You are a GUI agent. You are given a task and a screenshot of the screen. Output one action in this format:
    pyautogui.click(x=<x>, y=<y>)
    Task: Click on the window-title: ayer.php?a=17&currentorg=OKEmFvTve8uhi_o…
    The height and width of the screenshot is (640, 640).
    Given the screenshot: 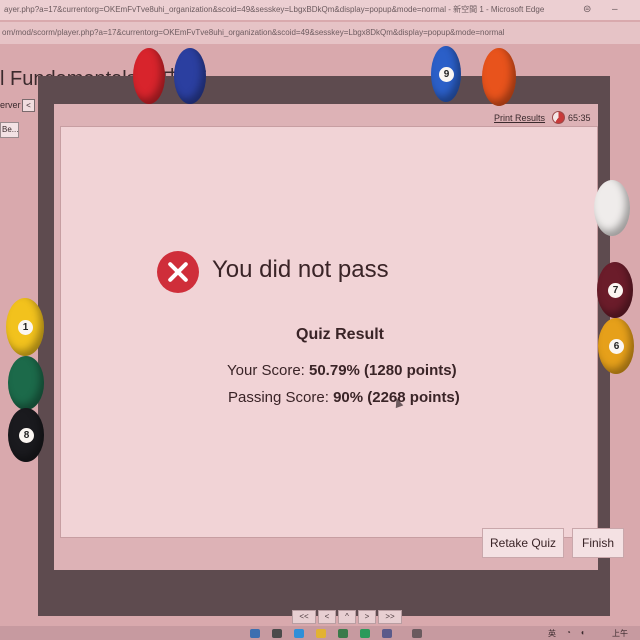 What is the action you would take?
    pyautogui.click(x=274, y=9)
    